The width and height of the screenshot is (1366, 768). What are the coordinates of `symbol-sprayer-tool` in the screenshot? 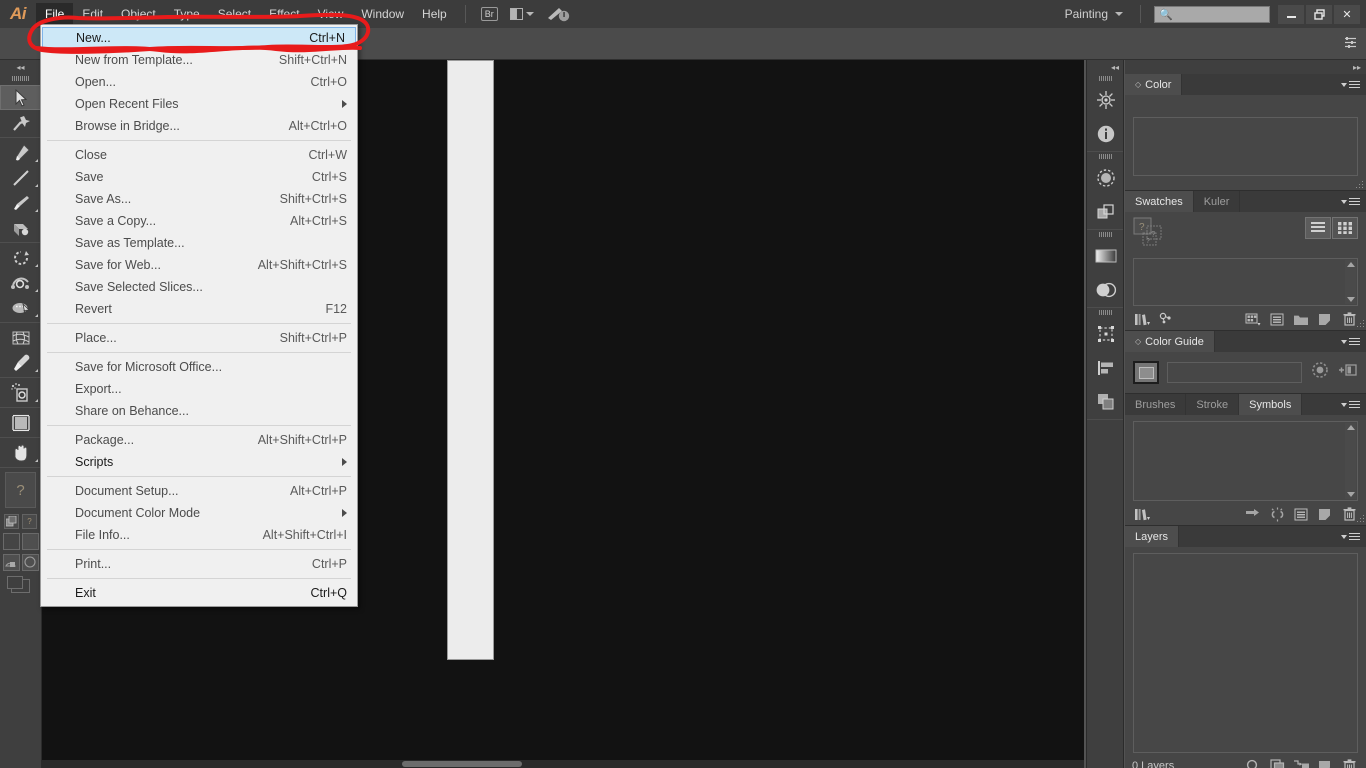 It's located at (21, 392).